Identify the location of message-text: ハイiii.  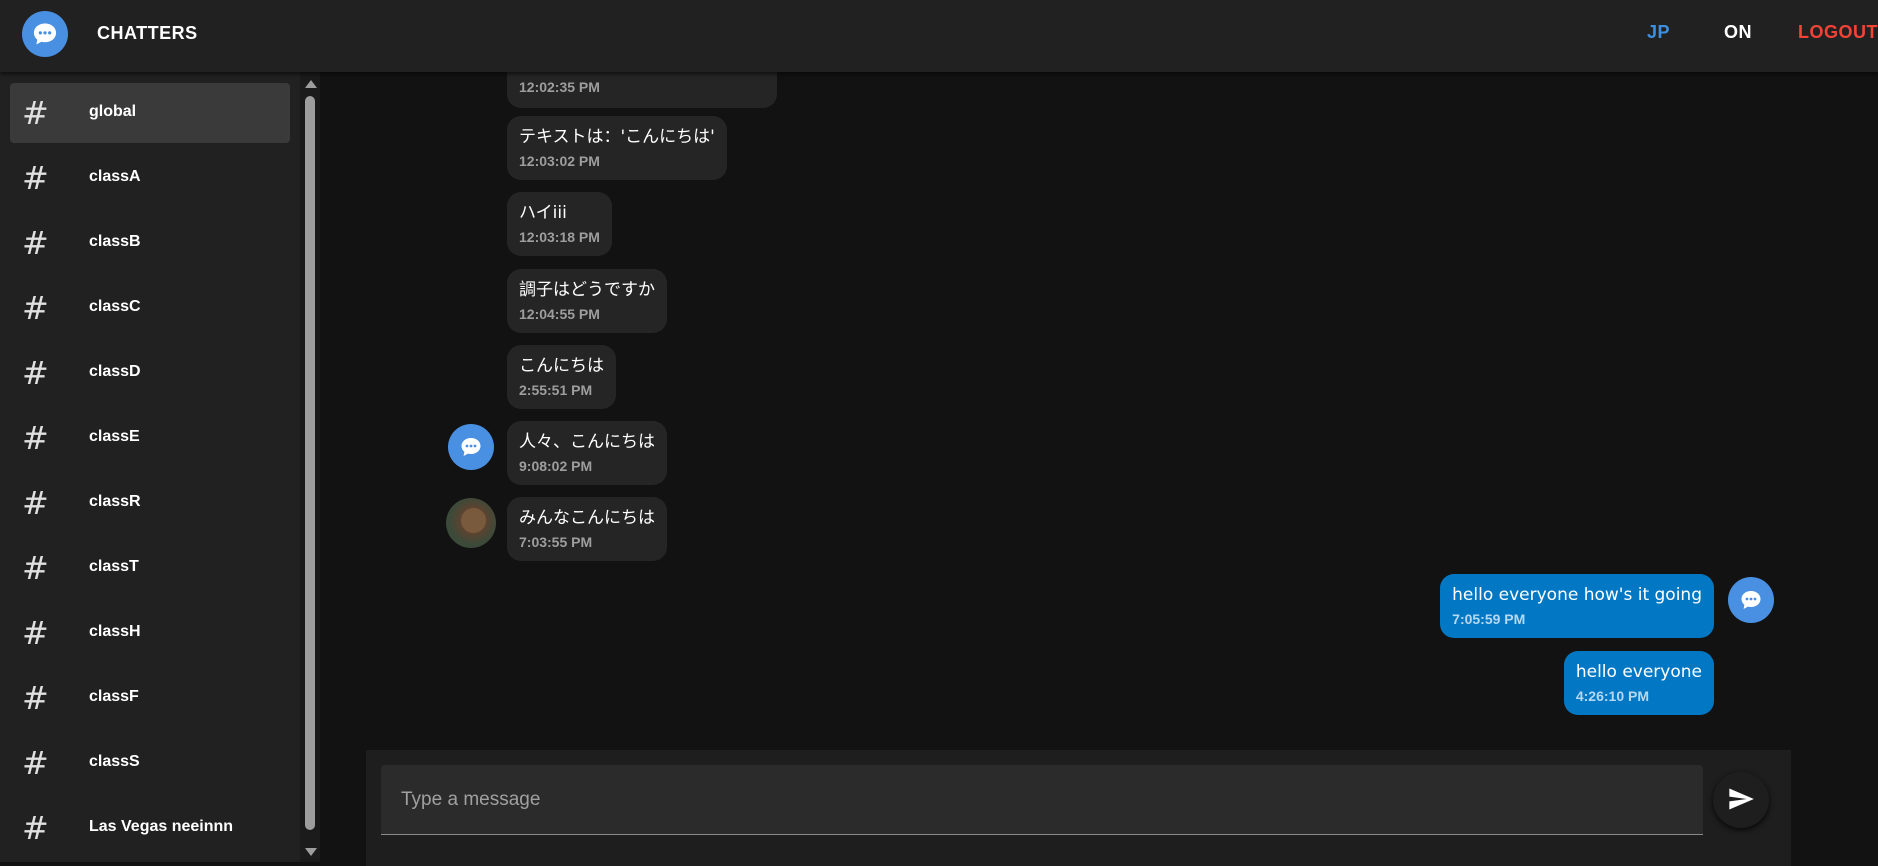
(543, 213).